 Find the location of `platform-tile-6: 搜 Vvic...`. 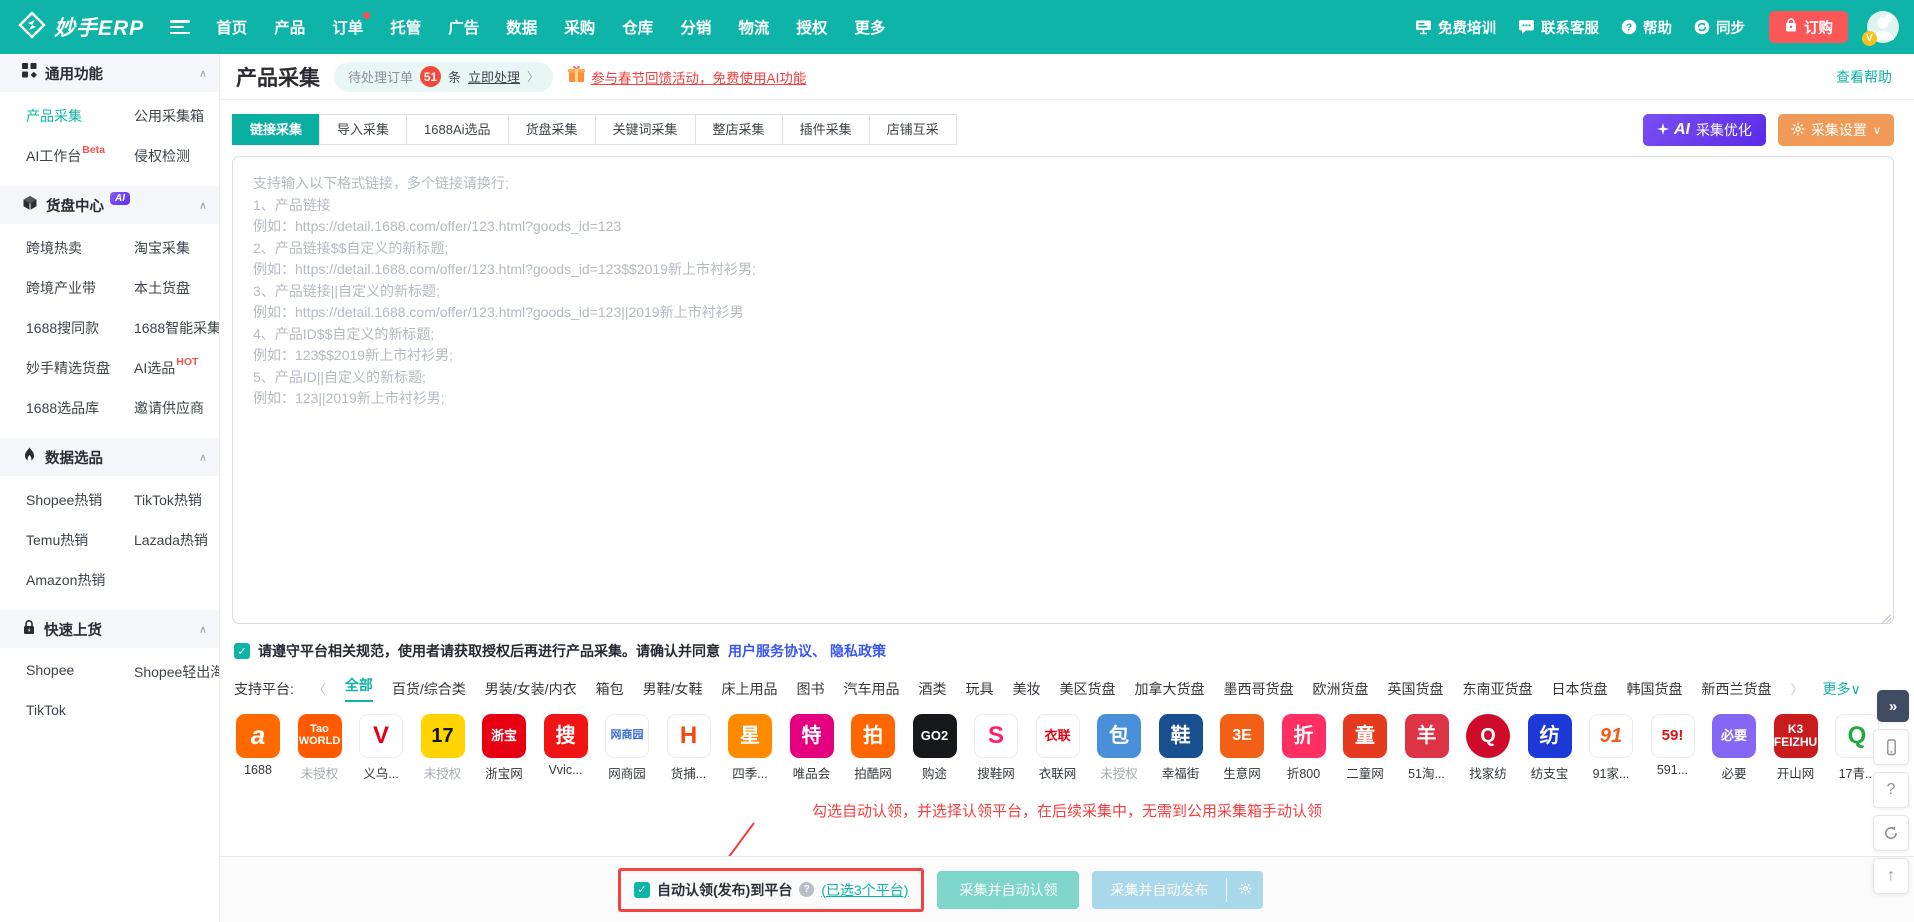

platform-tile-6: 搜 Vvic... is located at coordinates (565, 748).